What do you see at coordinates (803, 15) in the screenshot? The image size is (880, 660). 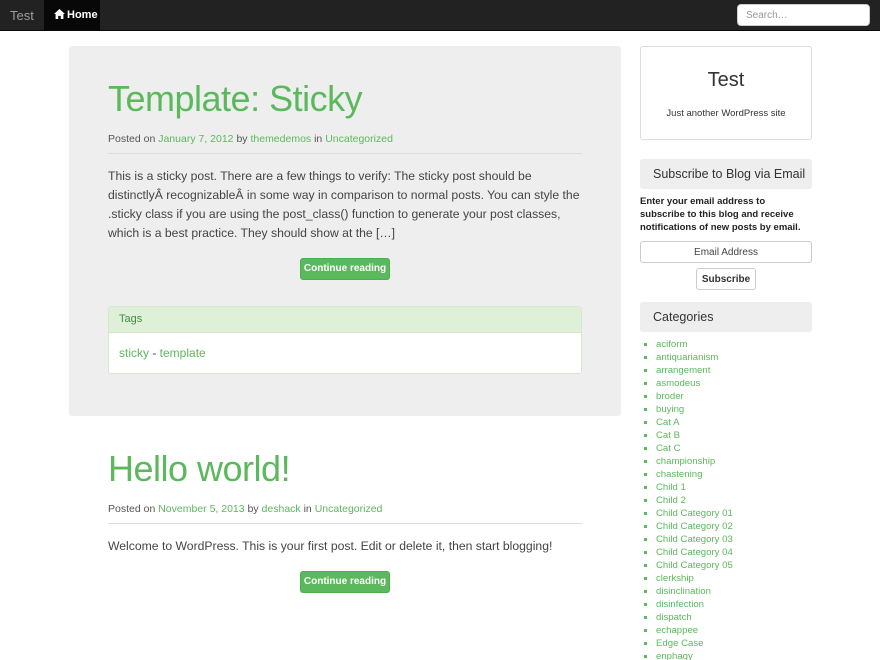 I see `search-input` at bounding box center [803, 15].